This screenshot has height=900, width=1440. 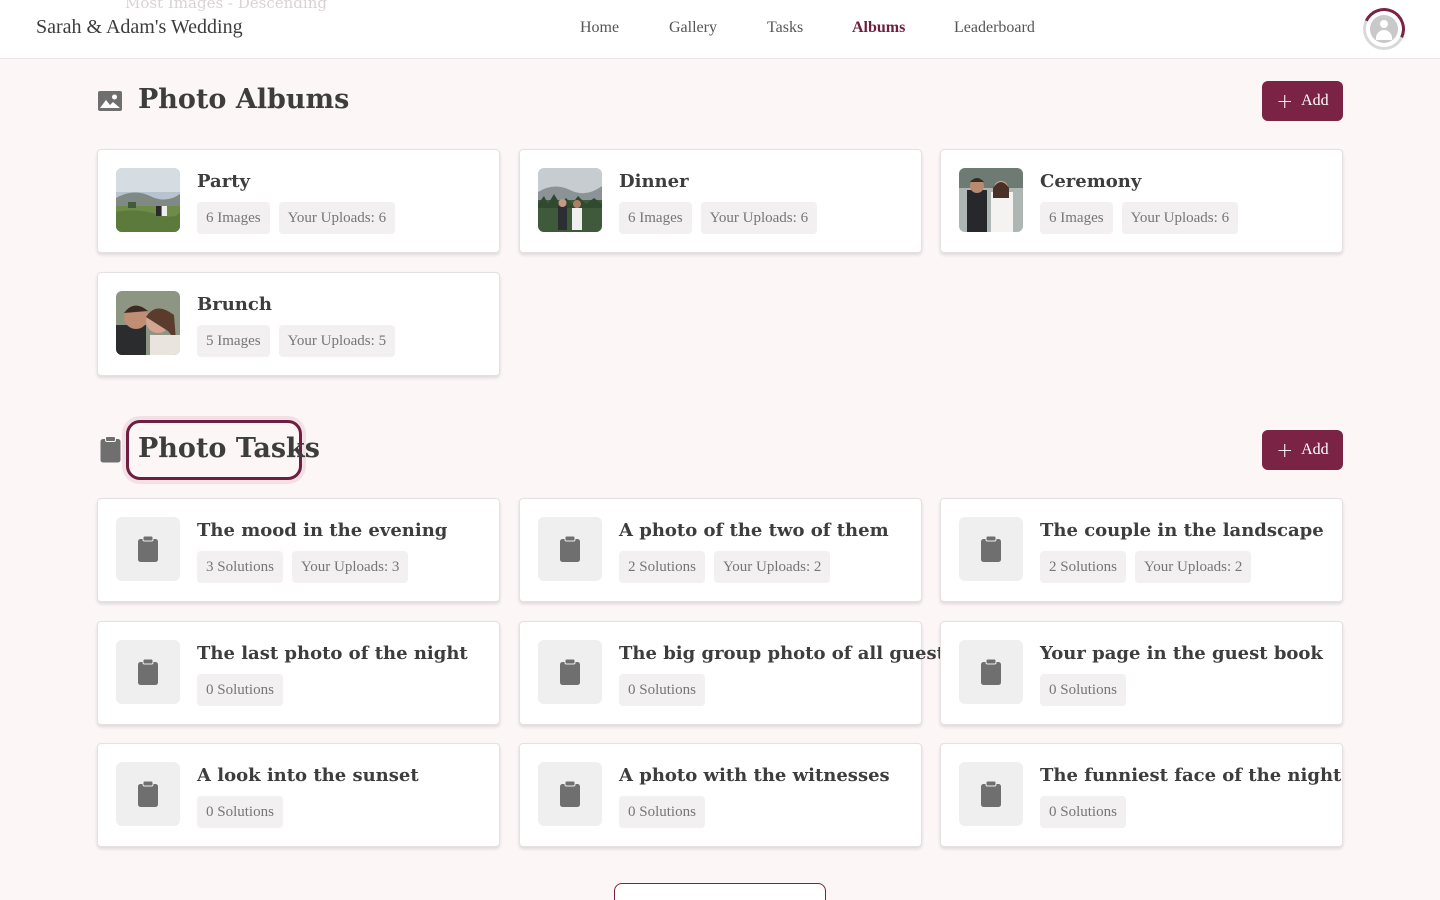 I want to click on task-card: A photo with the witnesses 0 Solutions, so click(x=720, y=795).